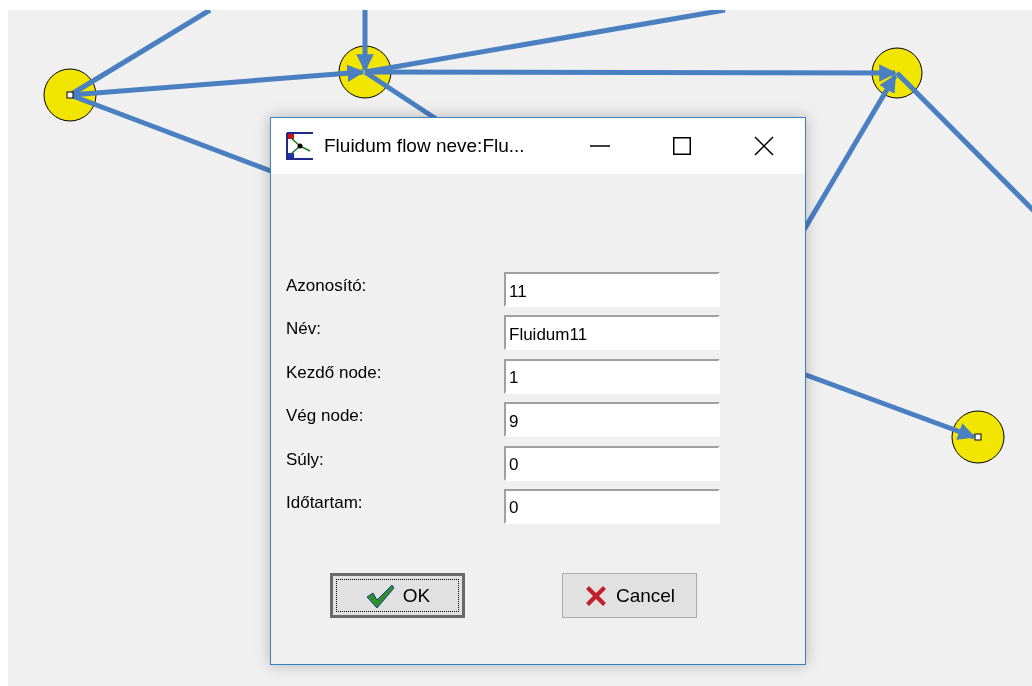 The image size is (1032, 686). Describe the element at coordinates (325, 502) in the screenshot. I see `field-label: Időtartam:` at that location.